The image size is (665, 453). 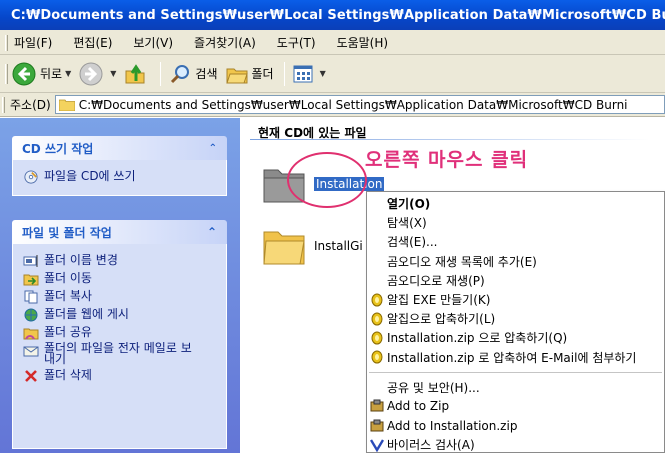 What do you see at coordinates (206, 74) in the screenshot?
I see `search-label: 검색` at bounding box center [206, 74].